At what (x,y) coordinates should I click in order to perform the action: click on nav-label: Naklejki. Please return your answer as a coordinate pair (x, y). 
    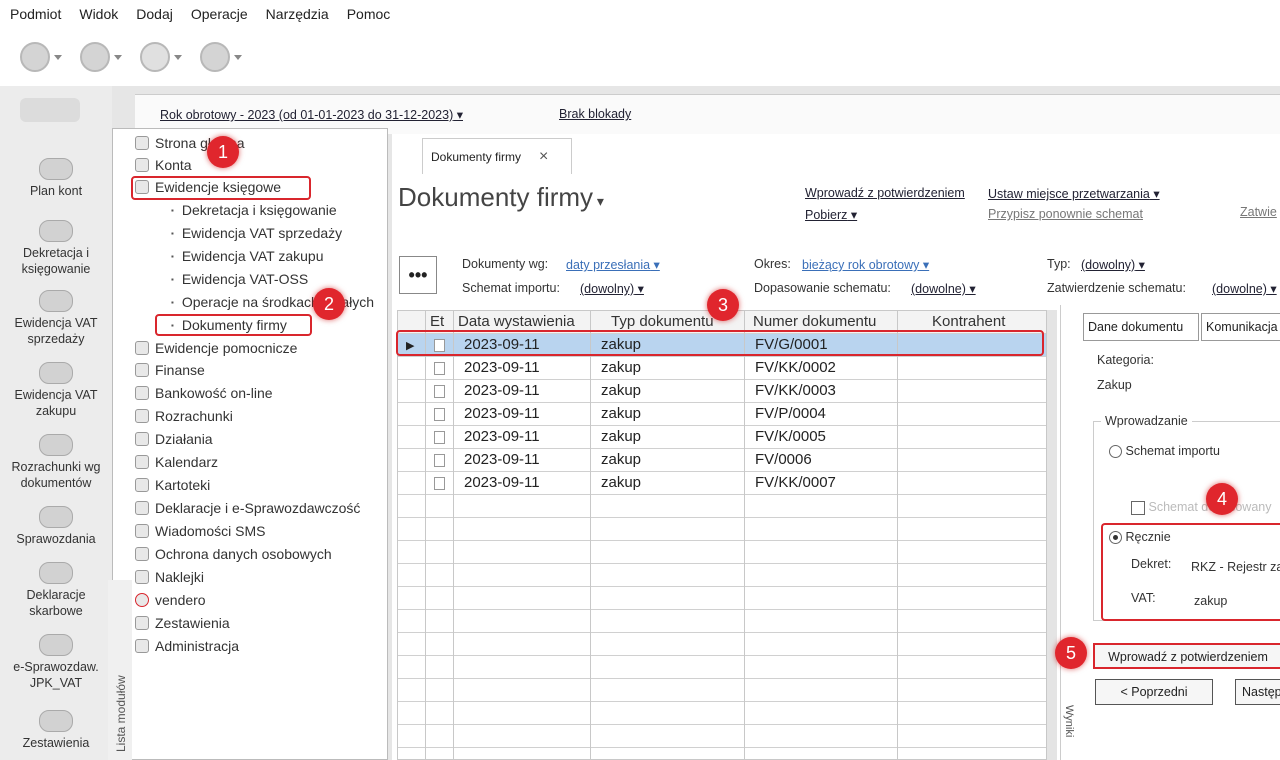
    Looking at the image, I should click on (180, 577).